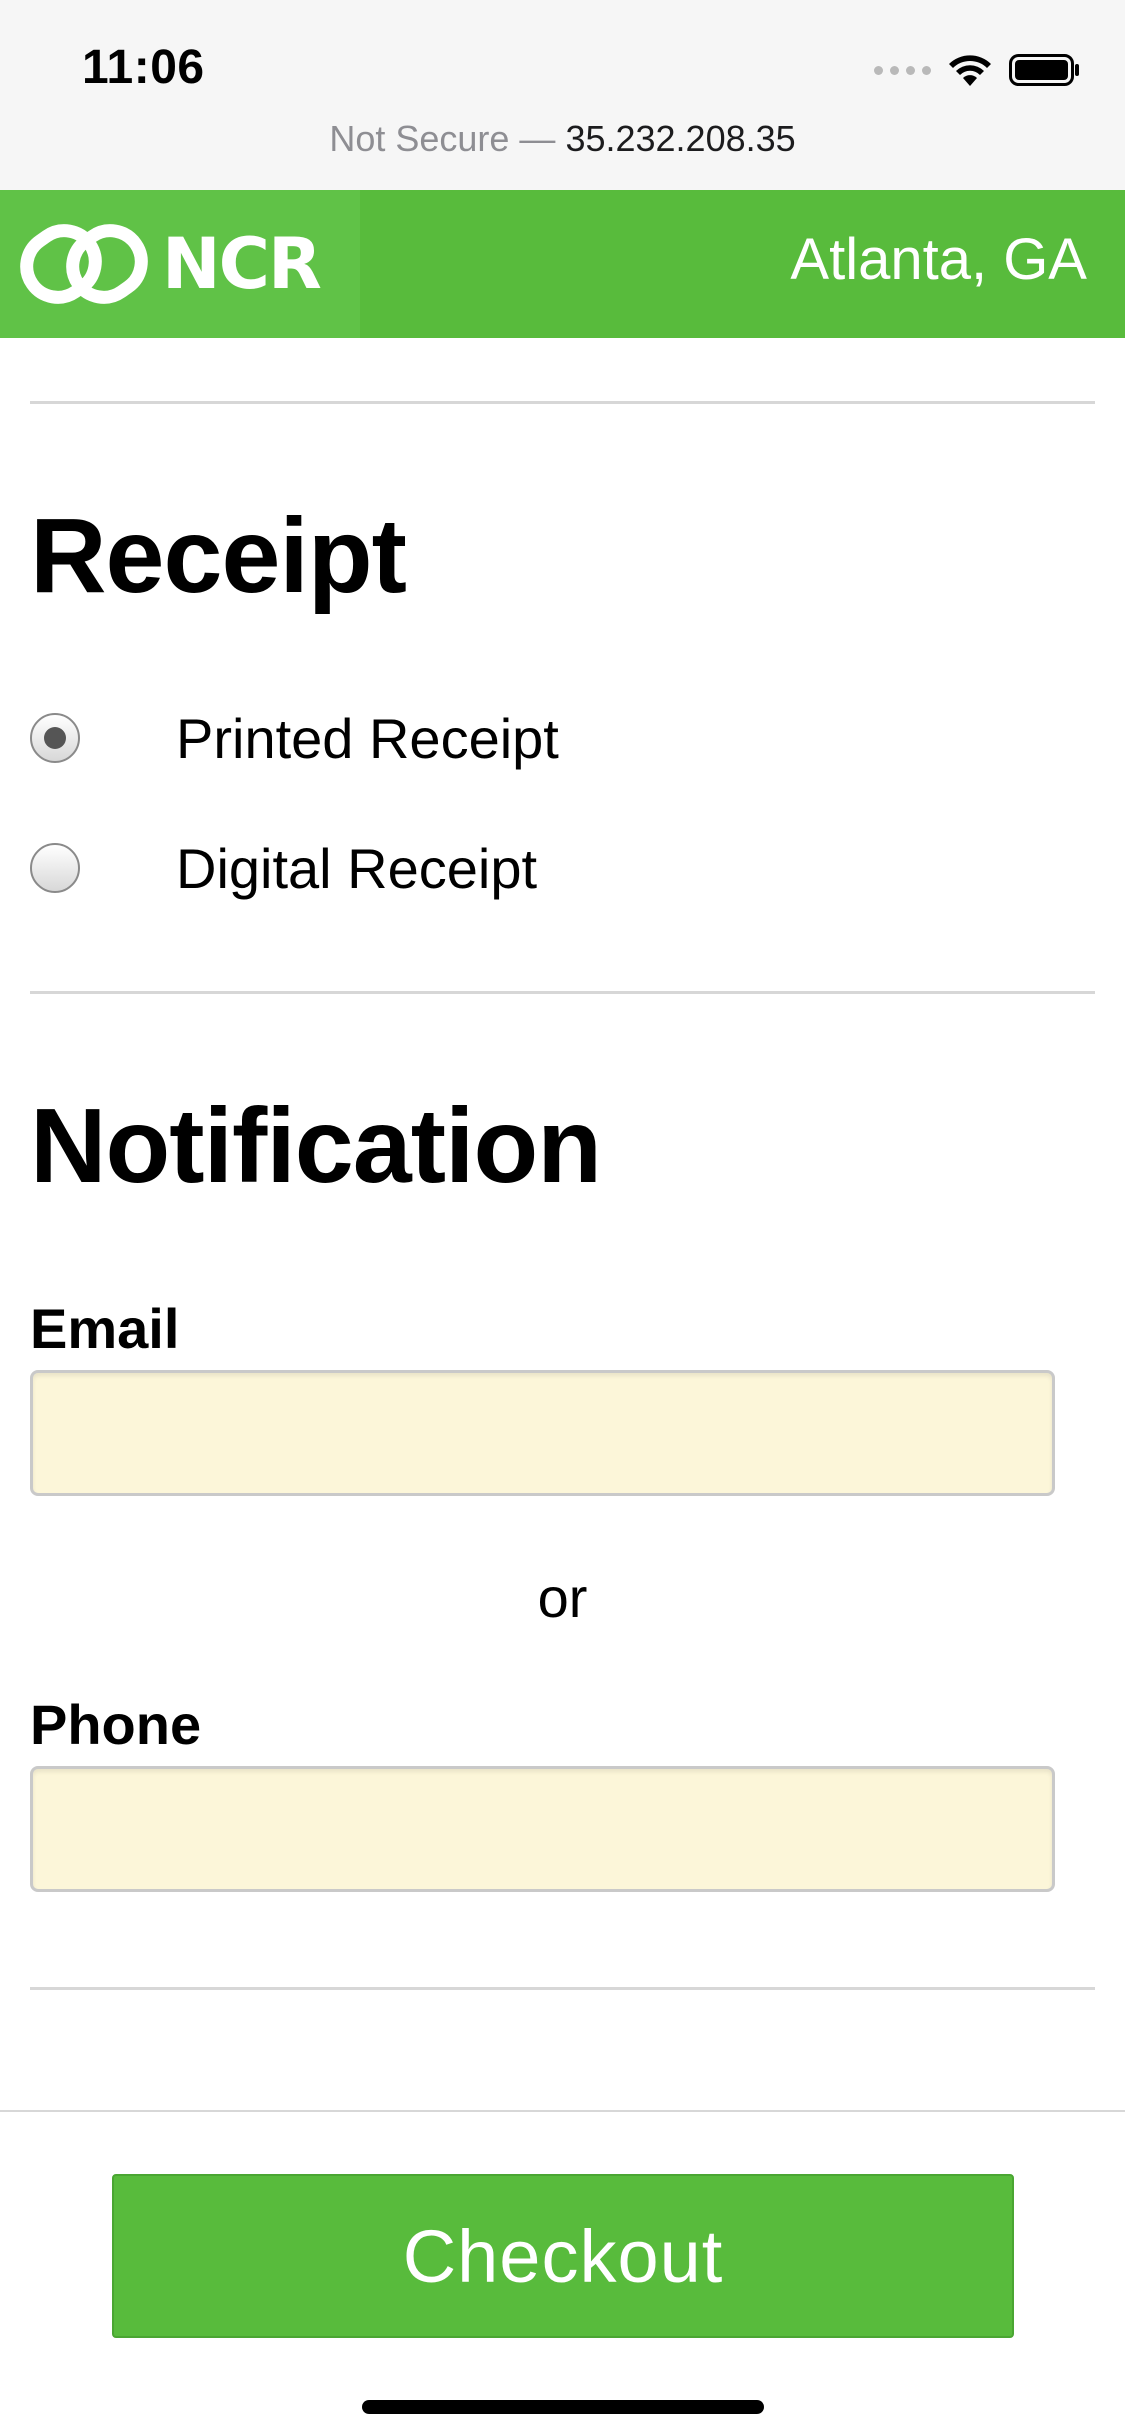 The width and height of the screenshot is (1125, 2436). I want to click on radio-printed-receipt: Printed Receipt, so click(294, 738).